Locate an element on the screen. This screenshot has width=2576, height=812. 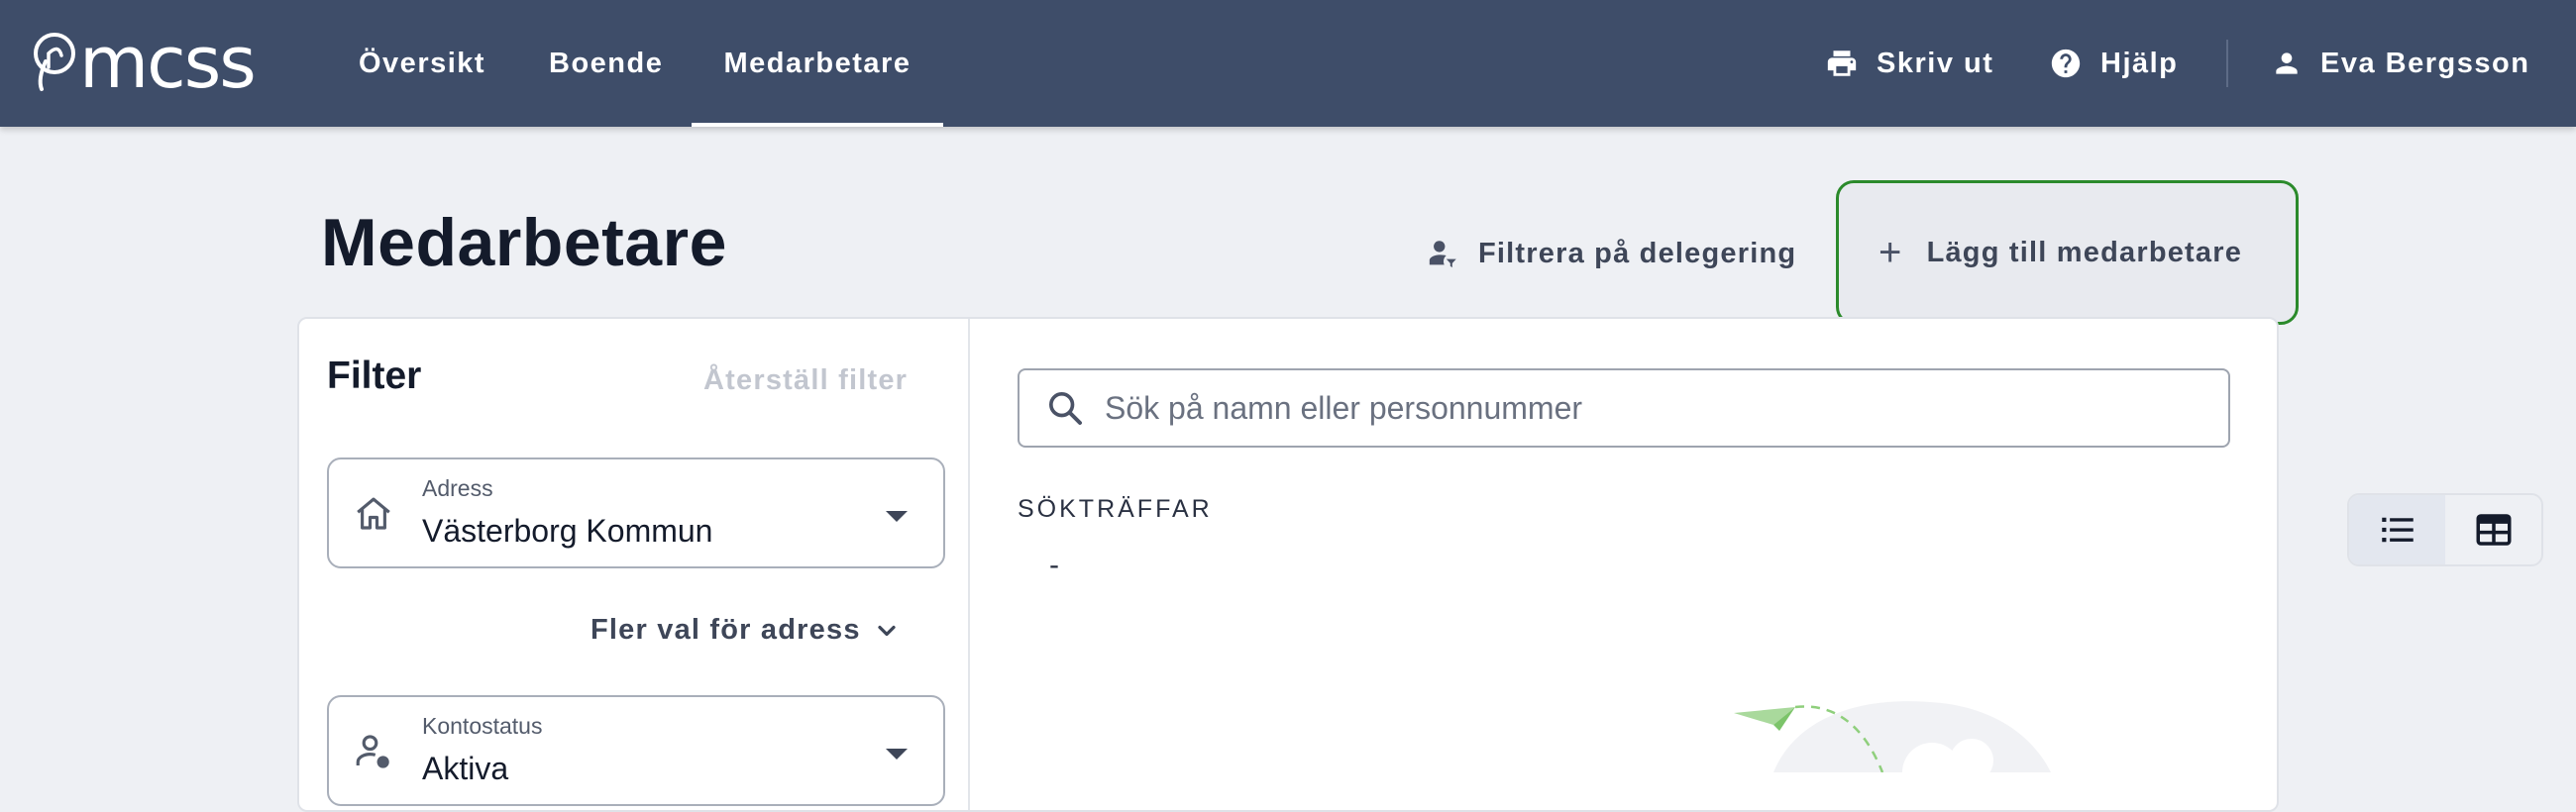
person-icon is located at coordinates (2287, 63).